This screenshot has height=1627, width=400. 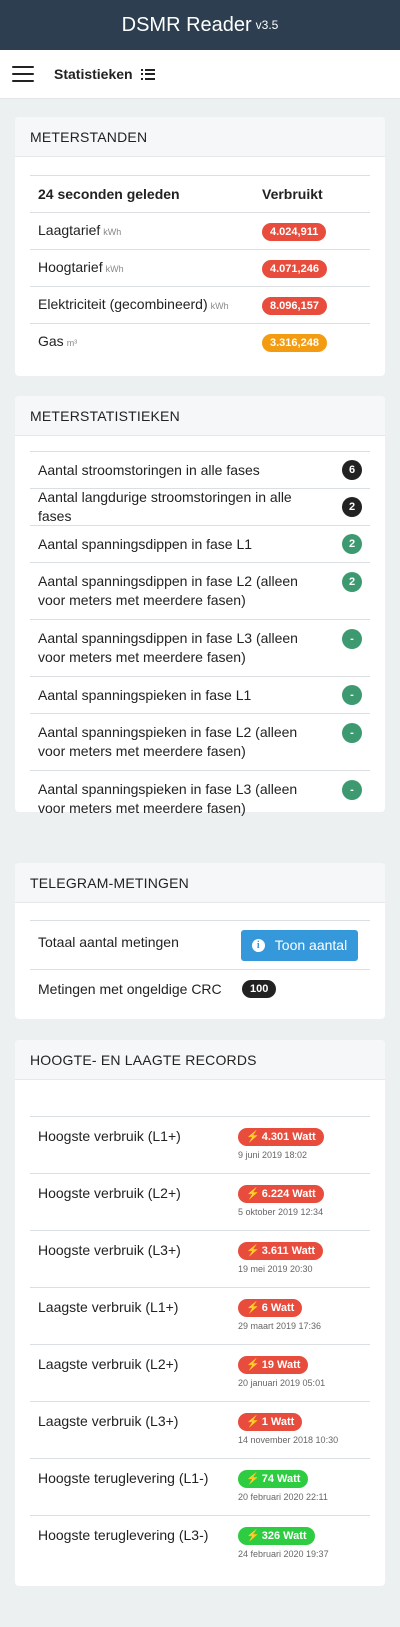 What do you see at coordinates (300, 1423) in the screenshot?
I see `record-value-cell: ⚡ 1 Watt 14 november 2018 10:30` at bounding box center [300, 1423].